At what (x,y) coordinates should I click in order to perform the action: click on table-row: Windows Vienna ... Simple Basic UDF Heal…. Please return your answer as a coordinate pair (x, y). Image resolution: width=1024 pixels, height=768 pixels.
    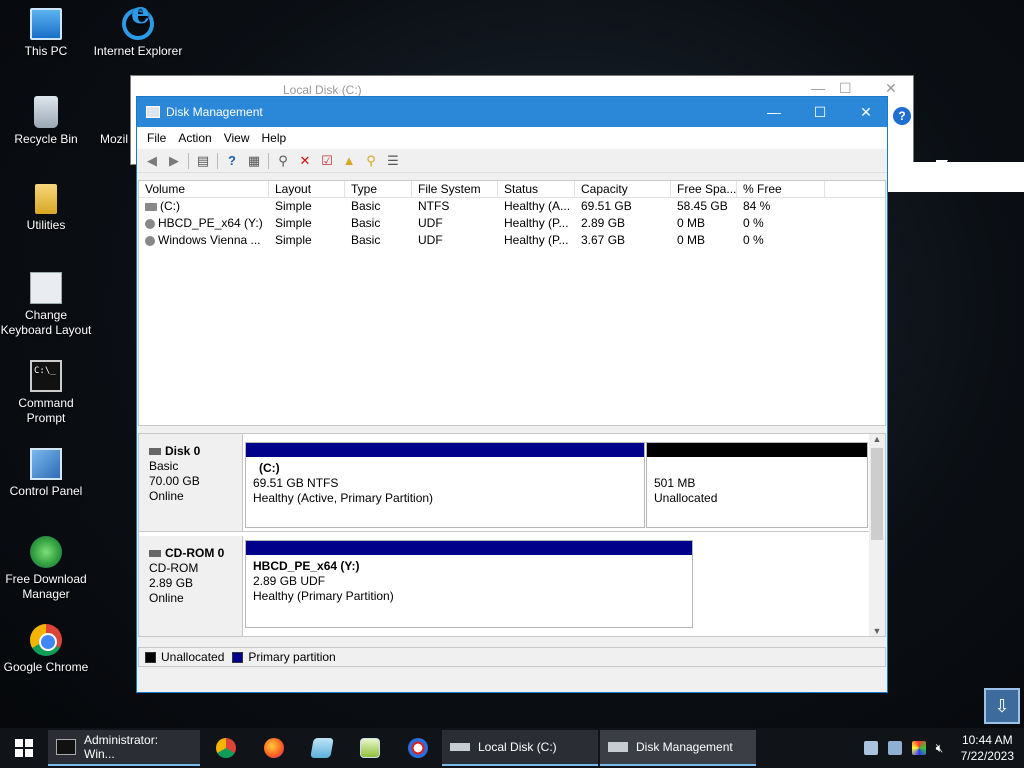
    Looking at the image, I should click on (512, 240).